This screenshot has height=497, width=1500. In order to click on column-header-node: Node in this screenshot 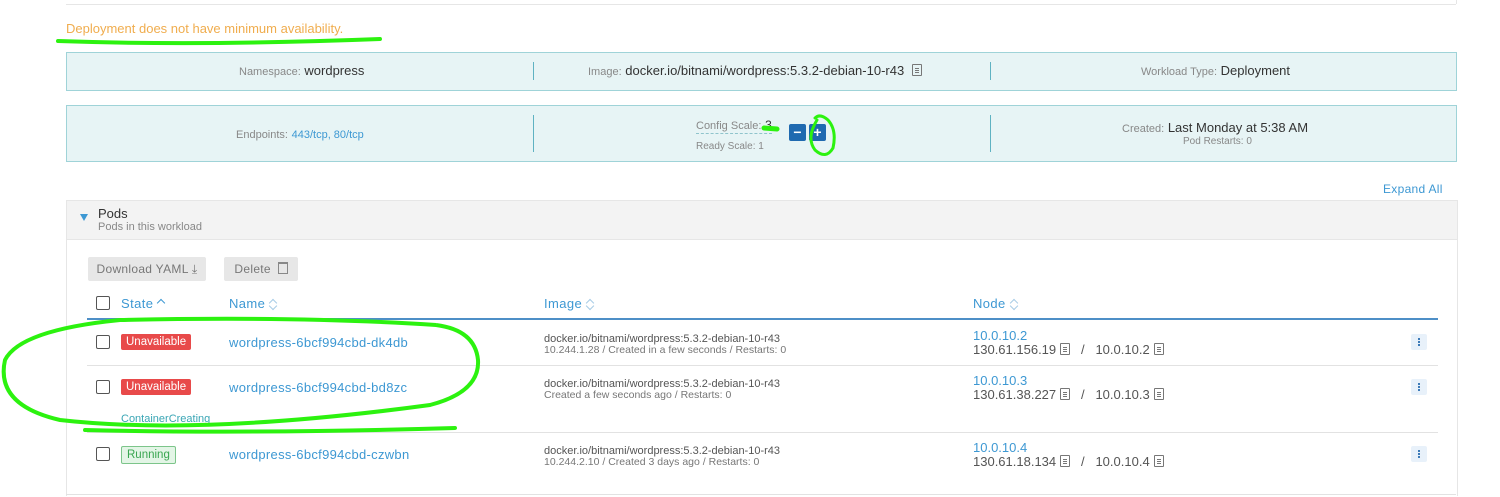, I will do `click(996, 303)`.